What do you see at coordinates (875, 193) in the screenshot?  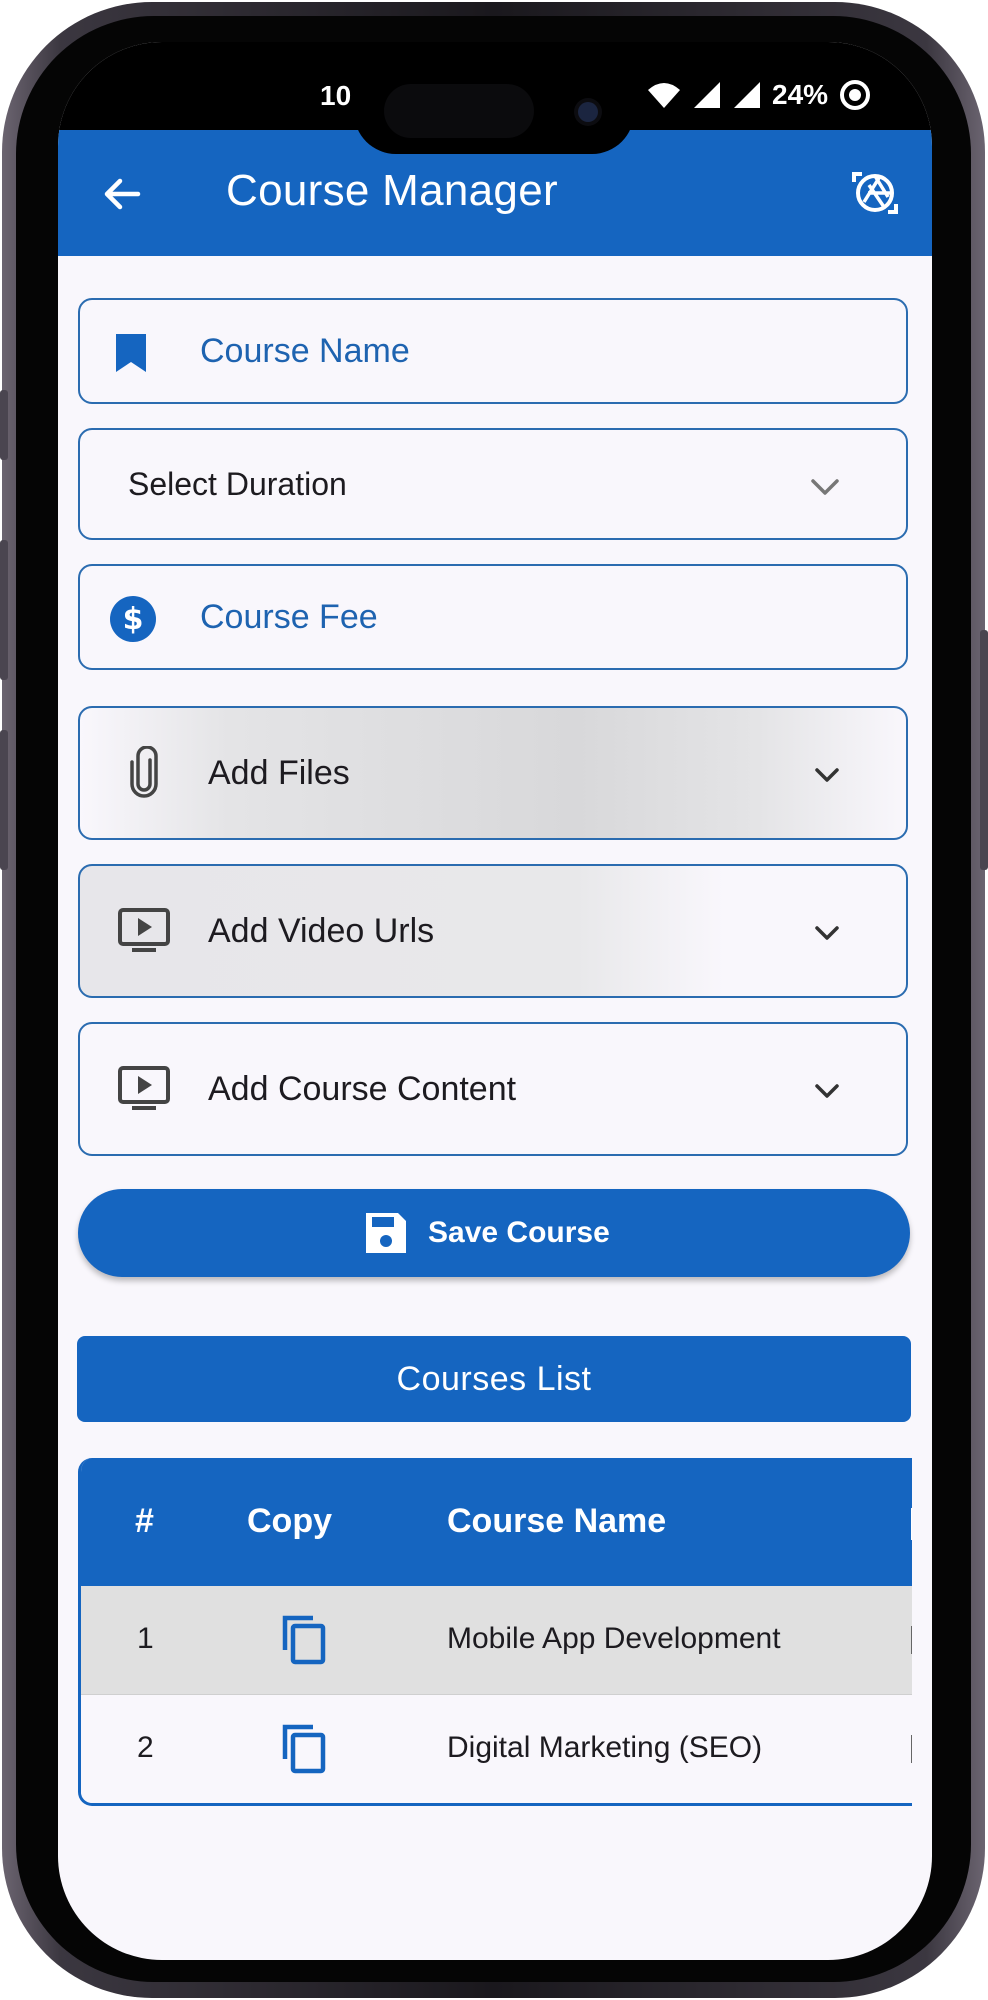 I see `camera-lens-icon` at bounding box center [875, 193].